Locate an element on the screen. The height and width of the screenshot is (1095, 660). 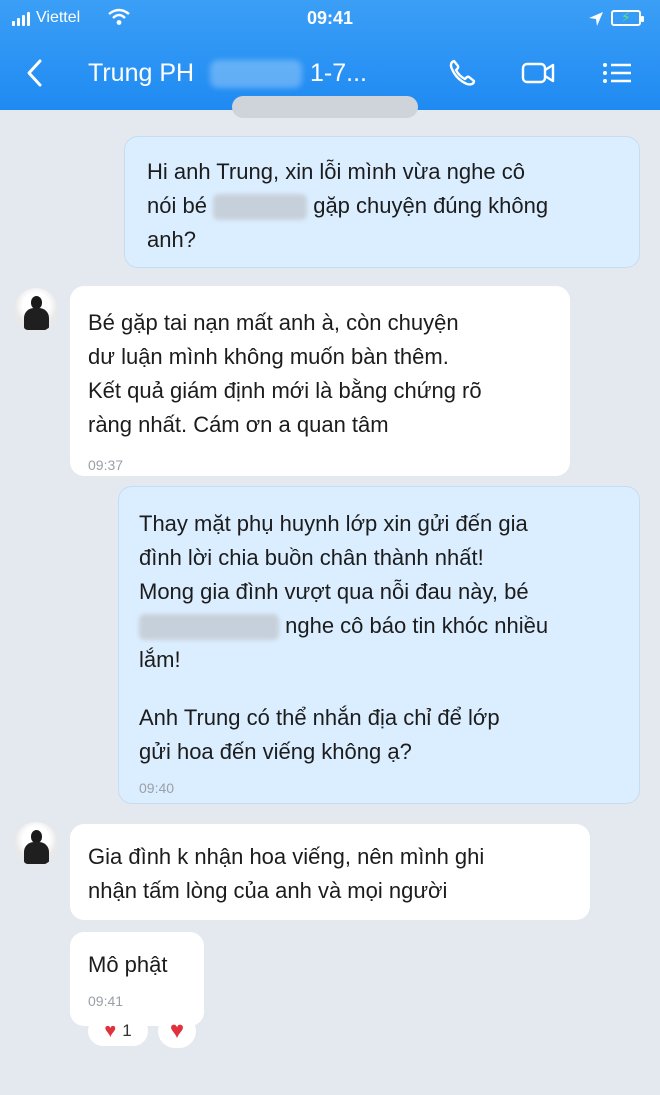
message-line: ràng nhất. Cám ơn a quan tâm is located at coordinates (238, 424).